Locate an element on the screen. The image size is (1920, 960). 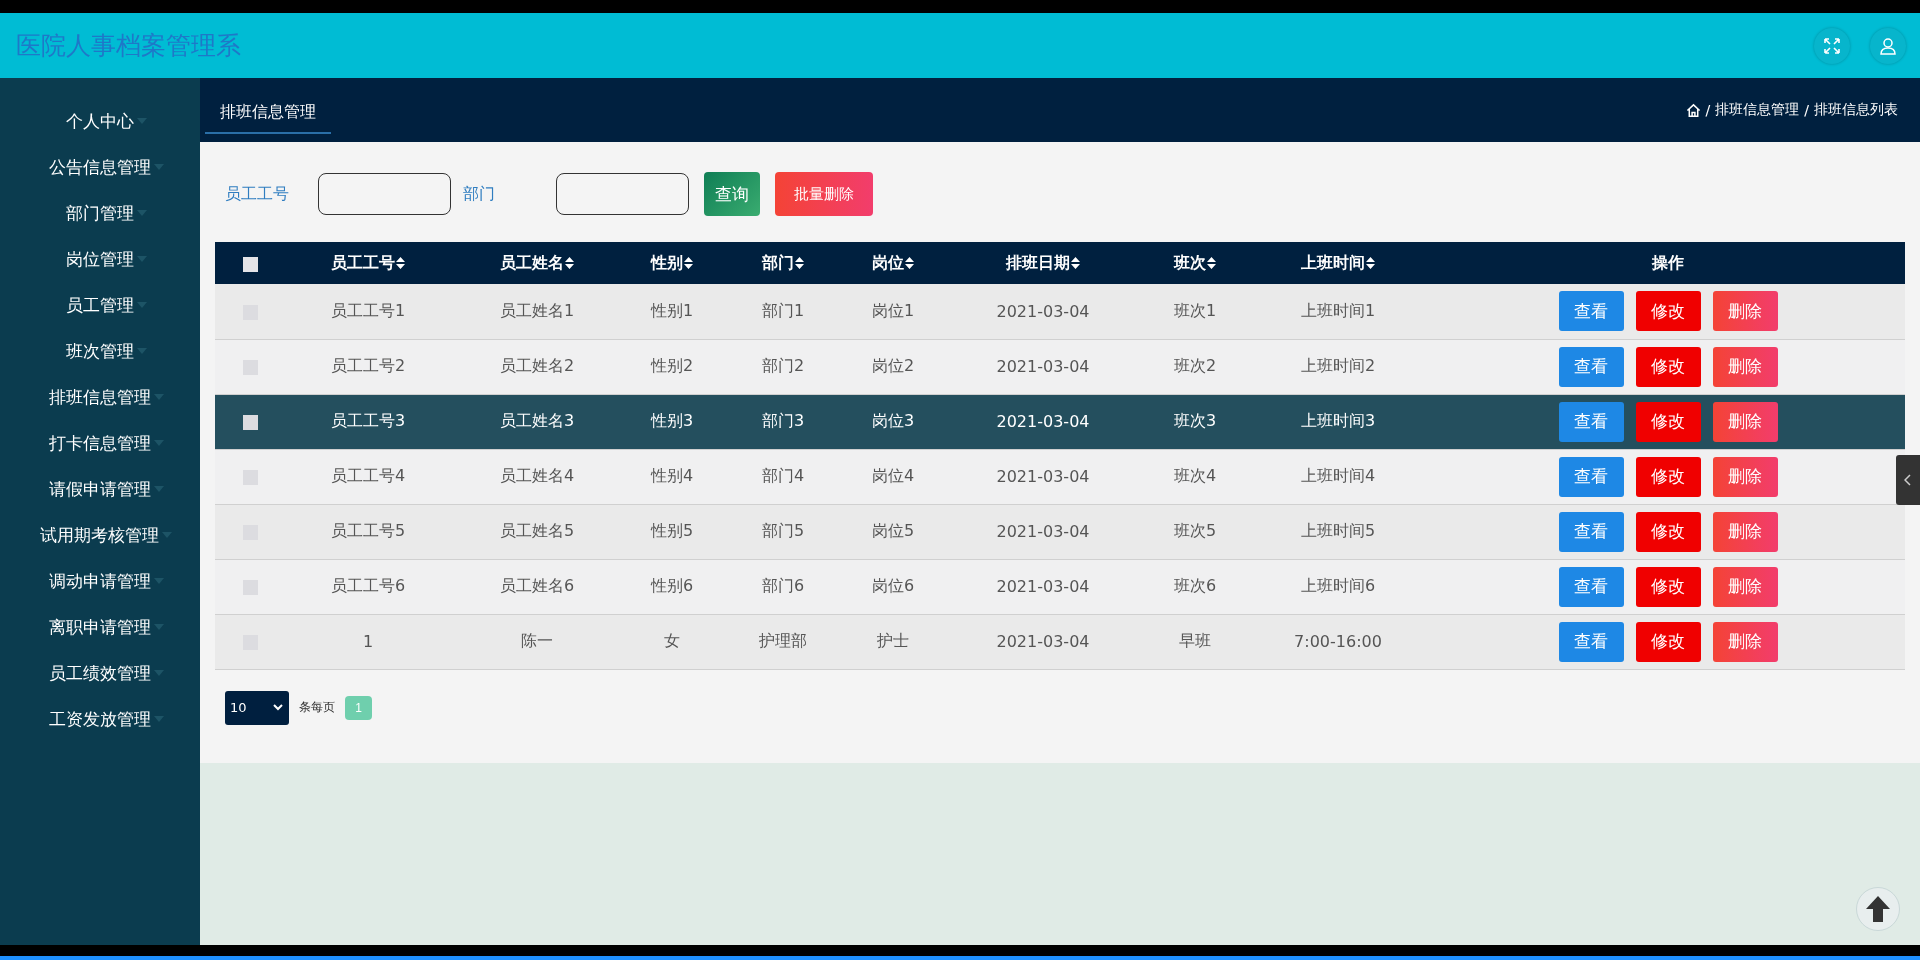
column-header: 上班时间 is located at coordinates (1333, 262).